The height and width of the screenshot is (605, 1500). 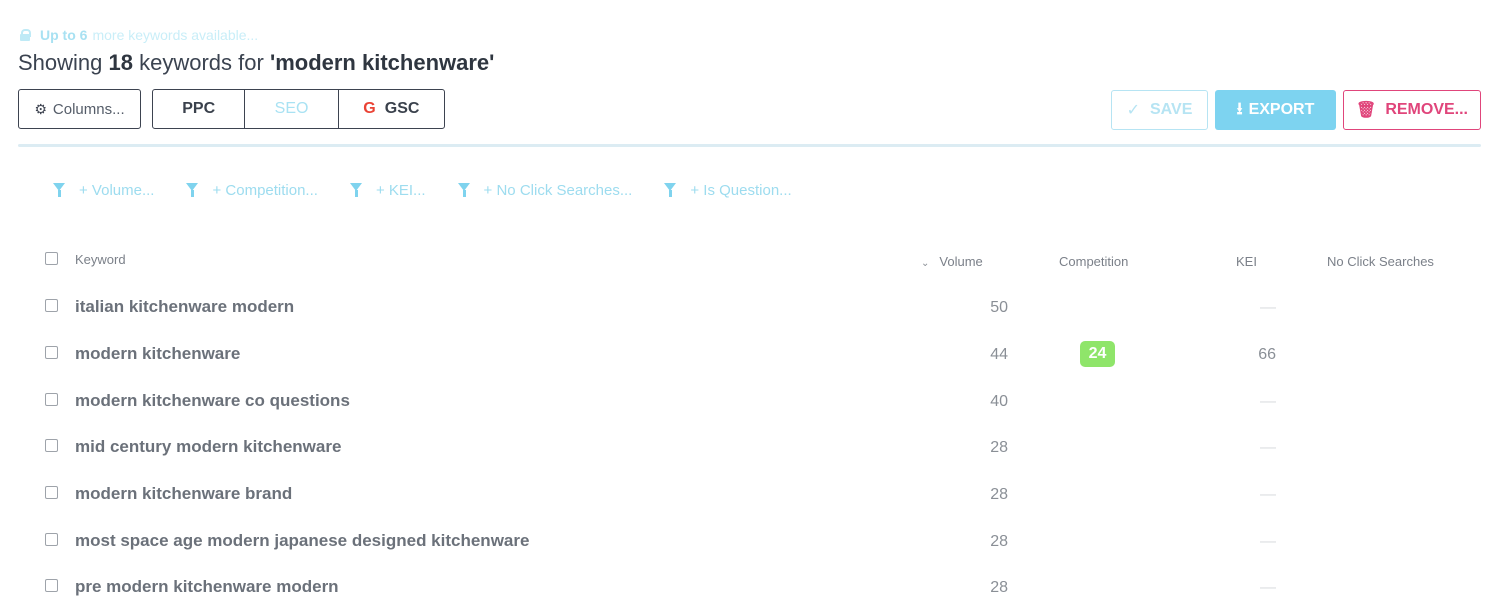 I want to click on table-row: italian kitchenware modern 50 —, so click(x=750, y=320).